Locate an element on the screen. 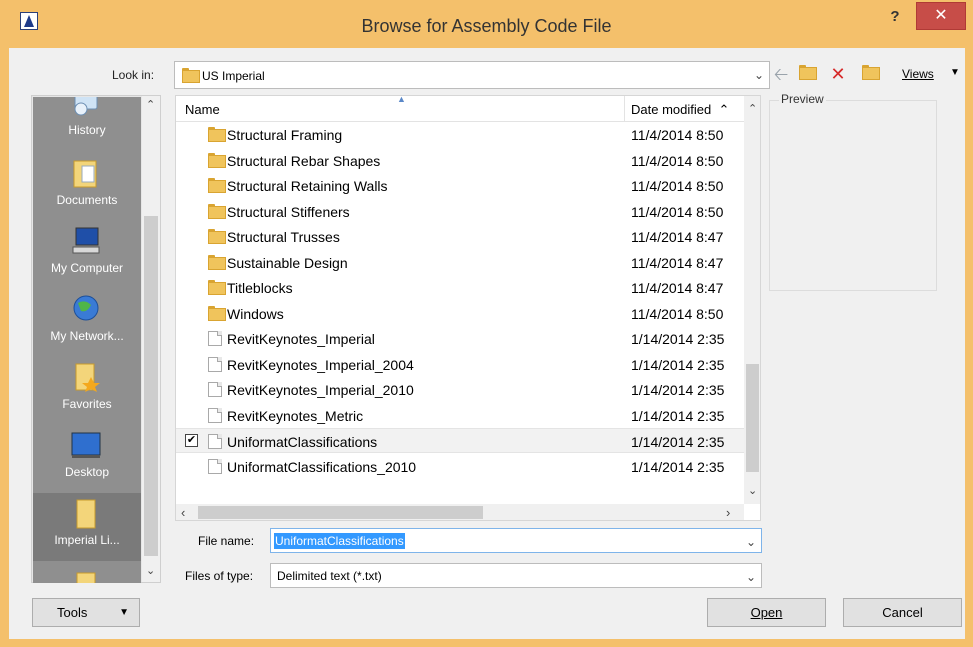 The image size is (973, 647). new-folder-icon is located at coordinates (807, 74).